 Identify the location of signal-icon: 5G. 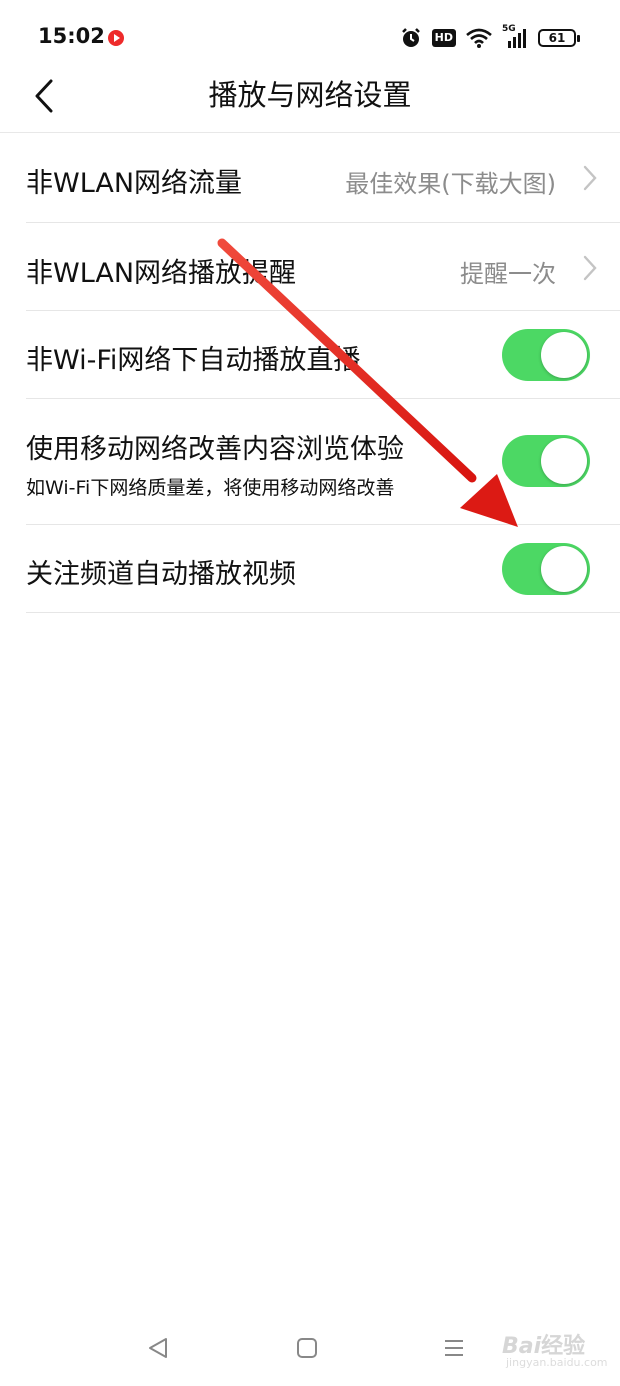
(515, 36).